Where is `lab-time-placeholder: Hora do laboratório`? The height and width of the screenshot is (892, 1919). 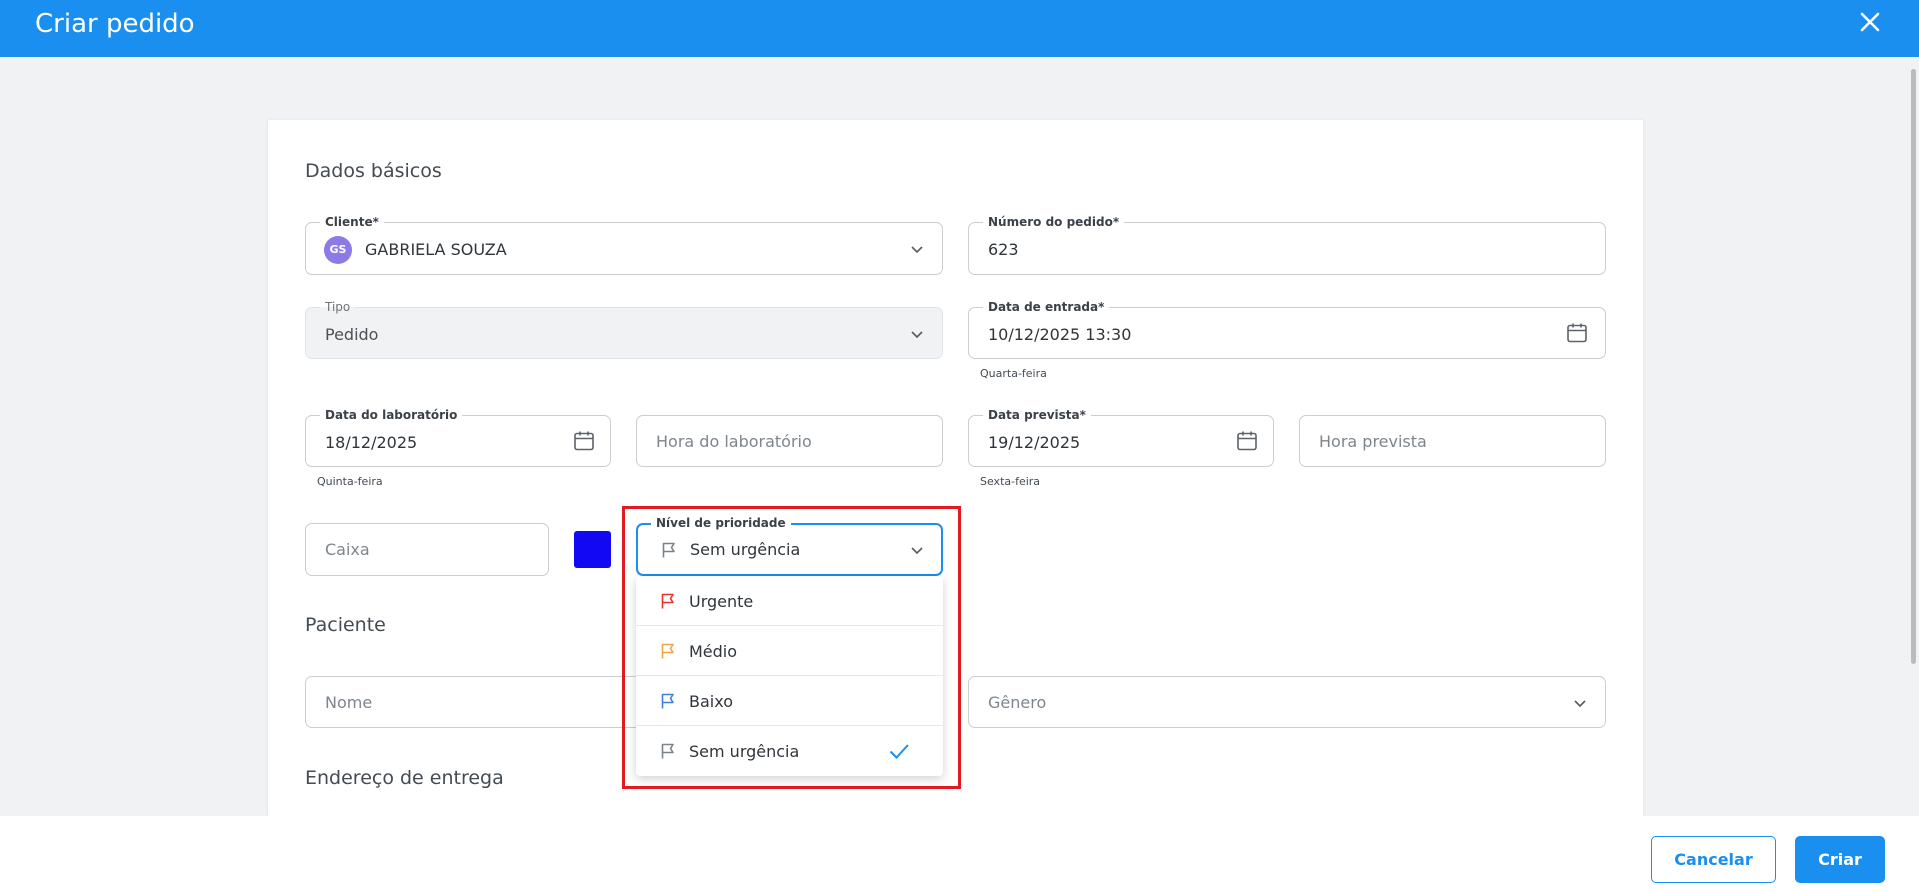
lab-time-placeholder: Hora do laboratório is located at coordinates (734, 441).